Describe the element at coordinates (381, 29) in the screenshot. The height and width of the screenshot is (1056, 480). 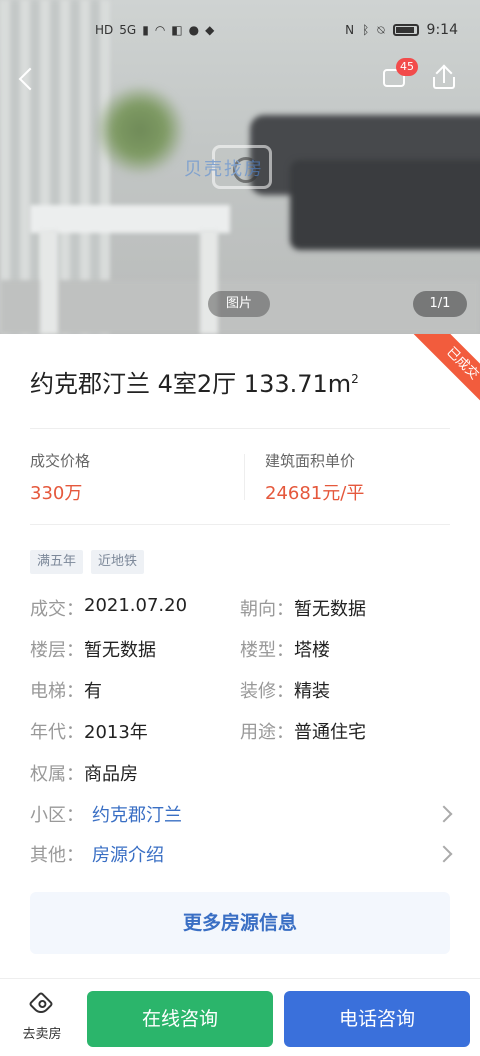
I see `mute-icon: ⍉` at that location.